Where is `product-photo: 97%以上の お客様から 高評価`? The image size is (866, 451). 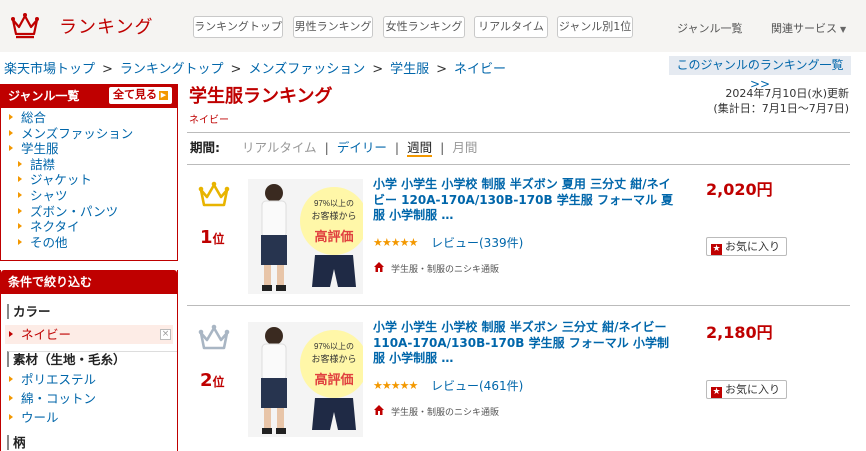
product-photo: 97%以上の お客様から 高評価 is located at coordinates (305, 379).